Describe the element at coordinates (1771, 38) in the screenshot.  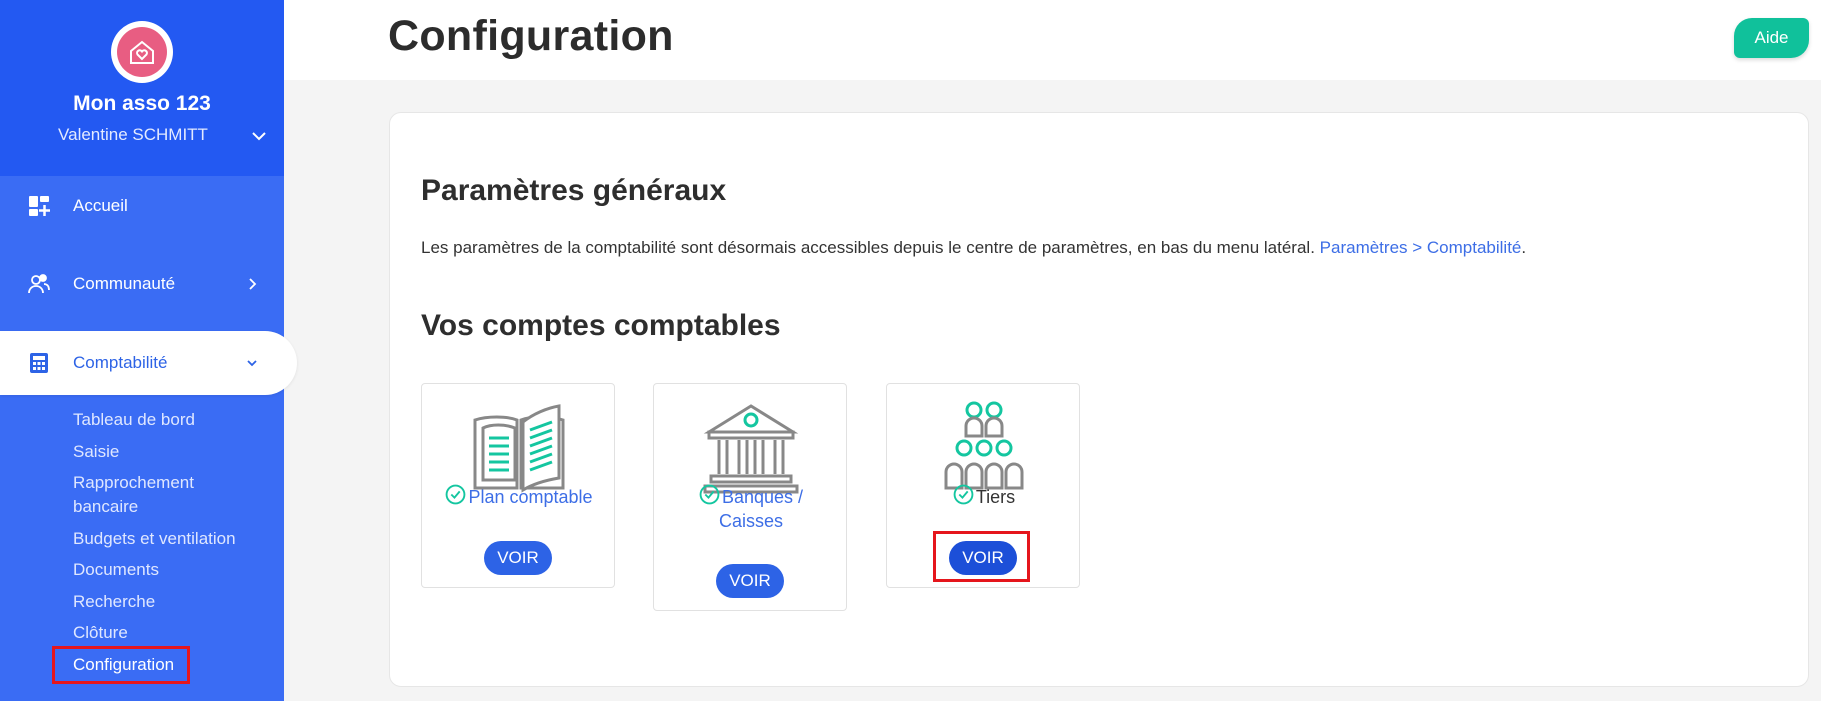
I see `help-button: Aide` at that location.